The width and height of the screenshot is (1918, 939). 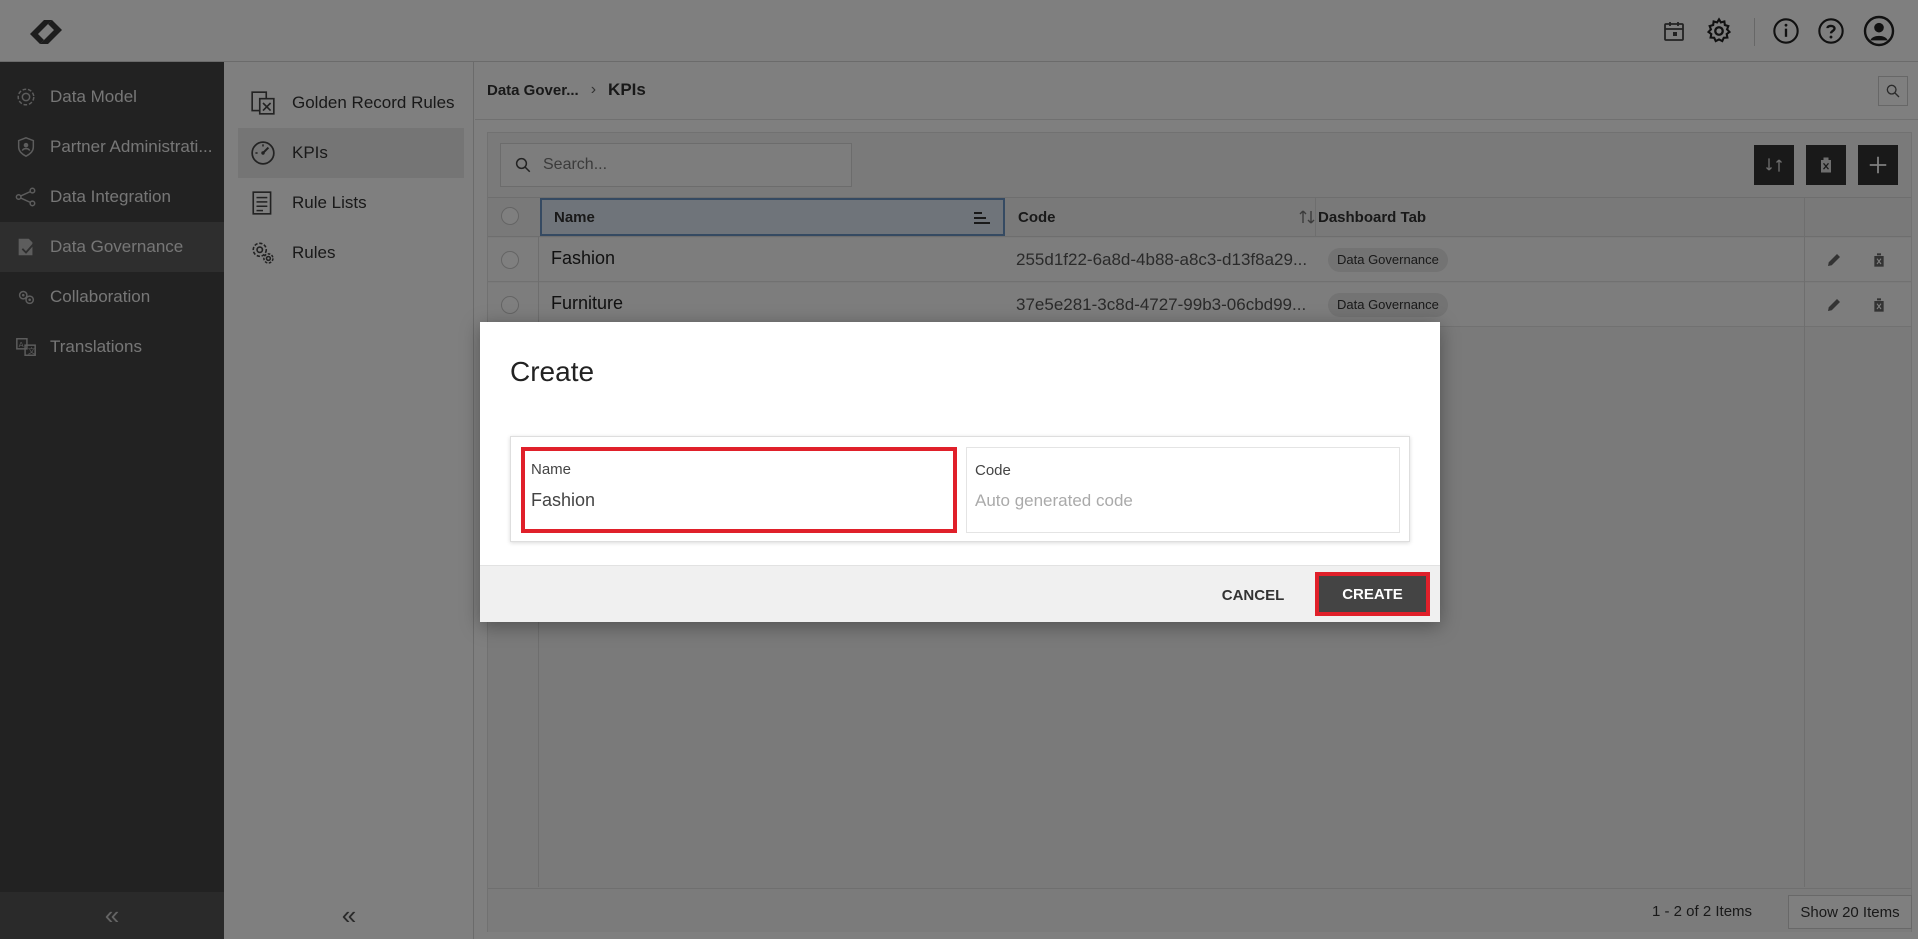 I want to click on code-field: Code, so click(x=1183, y=490).